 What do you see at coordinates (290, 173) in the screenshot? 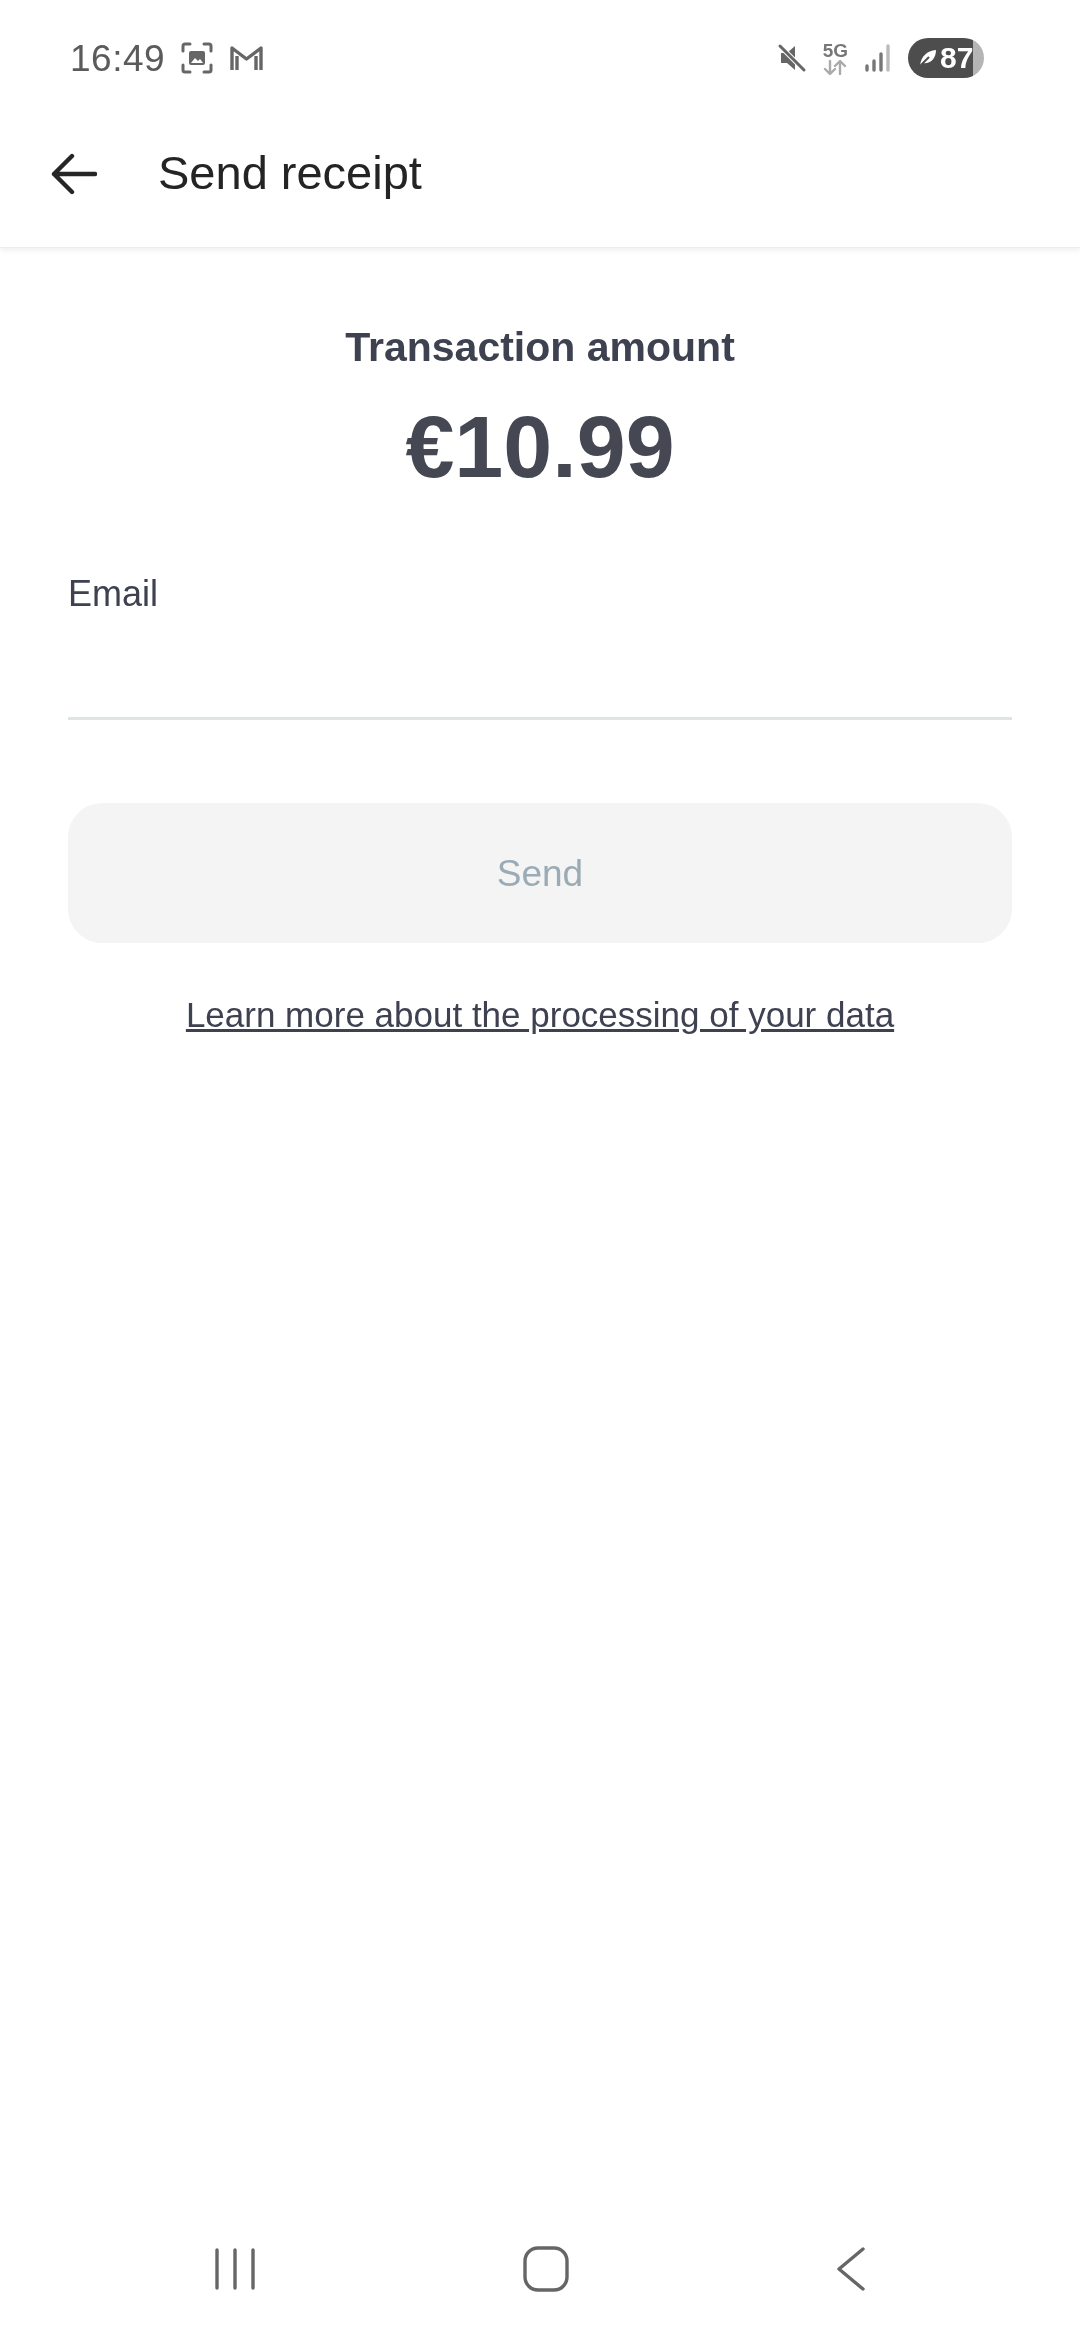
I see `page-title: Send receipt` at bounding box center [290, 173].